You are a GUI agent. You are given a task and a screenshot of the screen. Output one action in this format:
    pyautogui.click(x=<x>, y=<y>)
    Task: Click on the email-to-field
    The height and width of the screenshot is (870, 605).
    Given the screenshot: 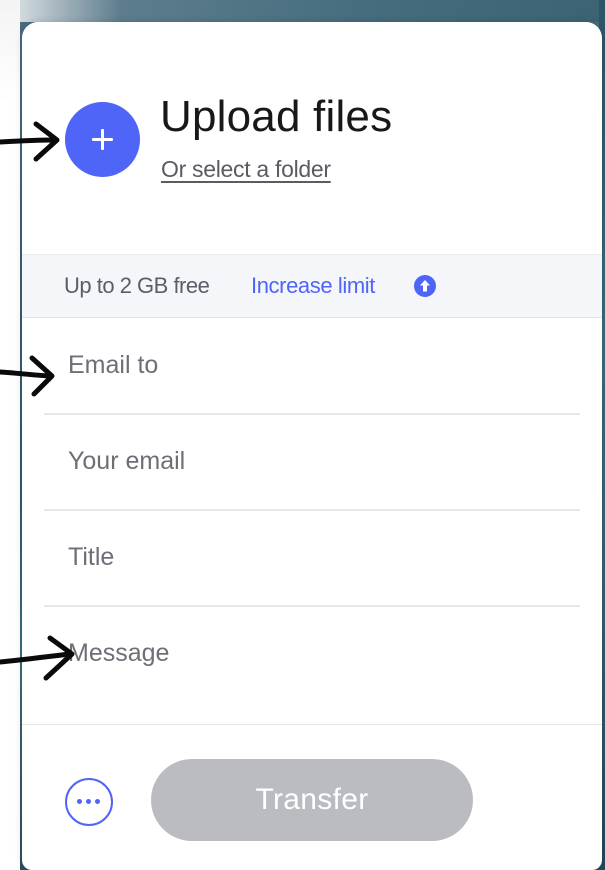 What is the action you would take?
    pyautogui.click(x=312, y=367)
    